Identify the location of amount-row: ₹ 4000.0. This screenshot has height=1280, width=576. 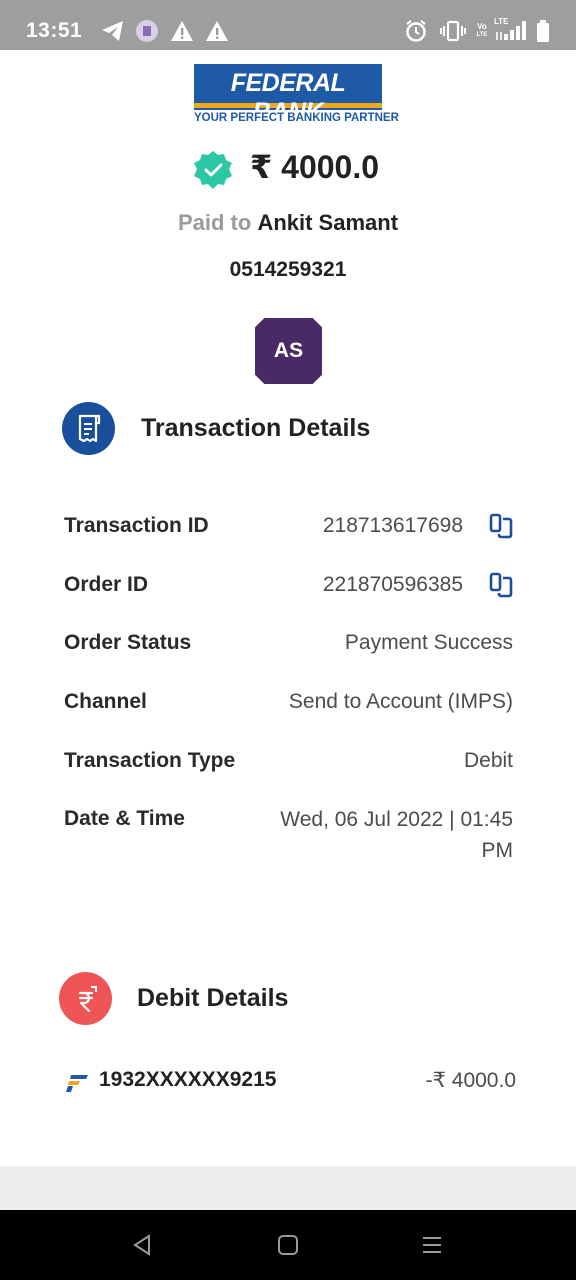
(288, 169).